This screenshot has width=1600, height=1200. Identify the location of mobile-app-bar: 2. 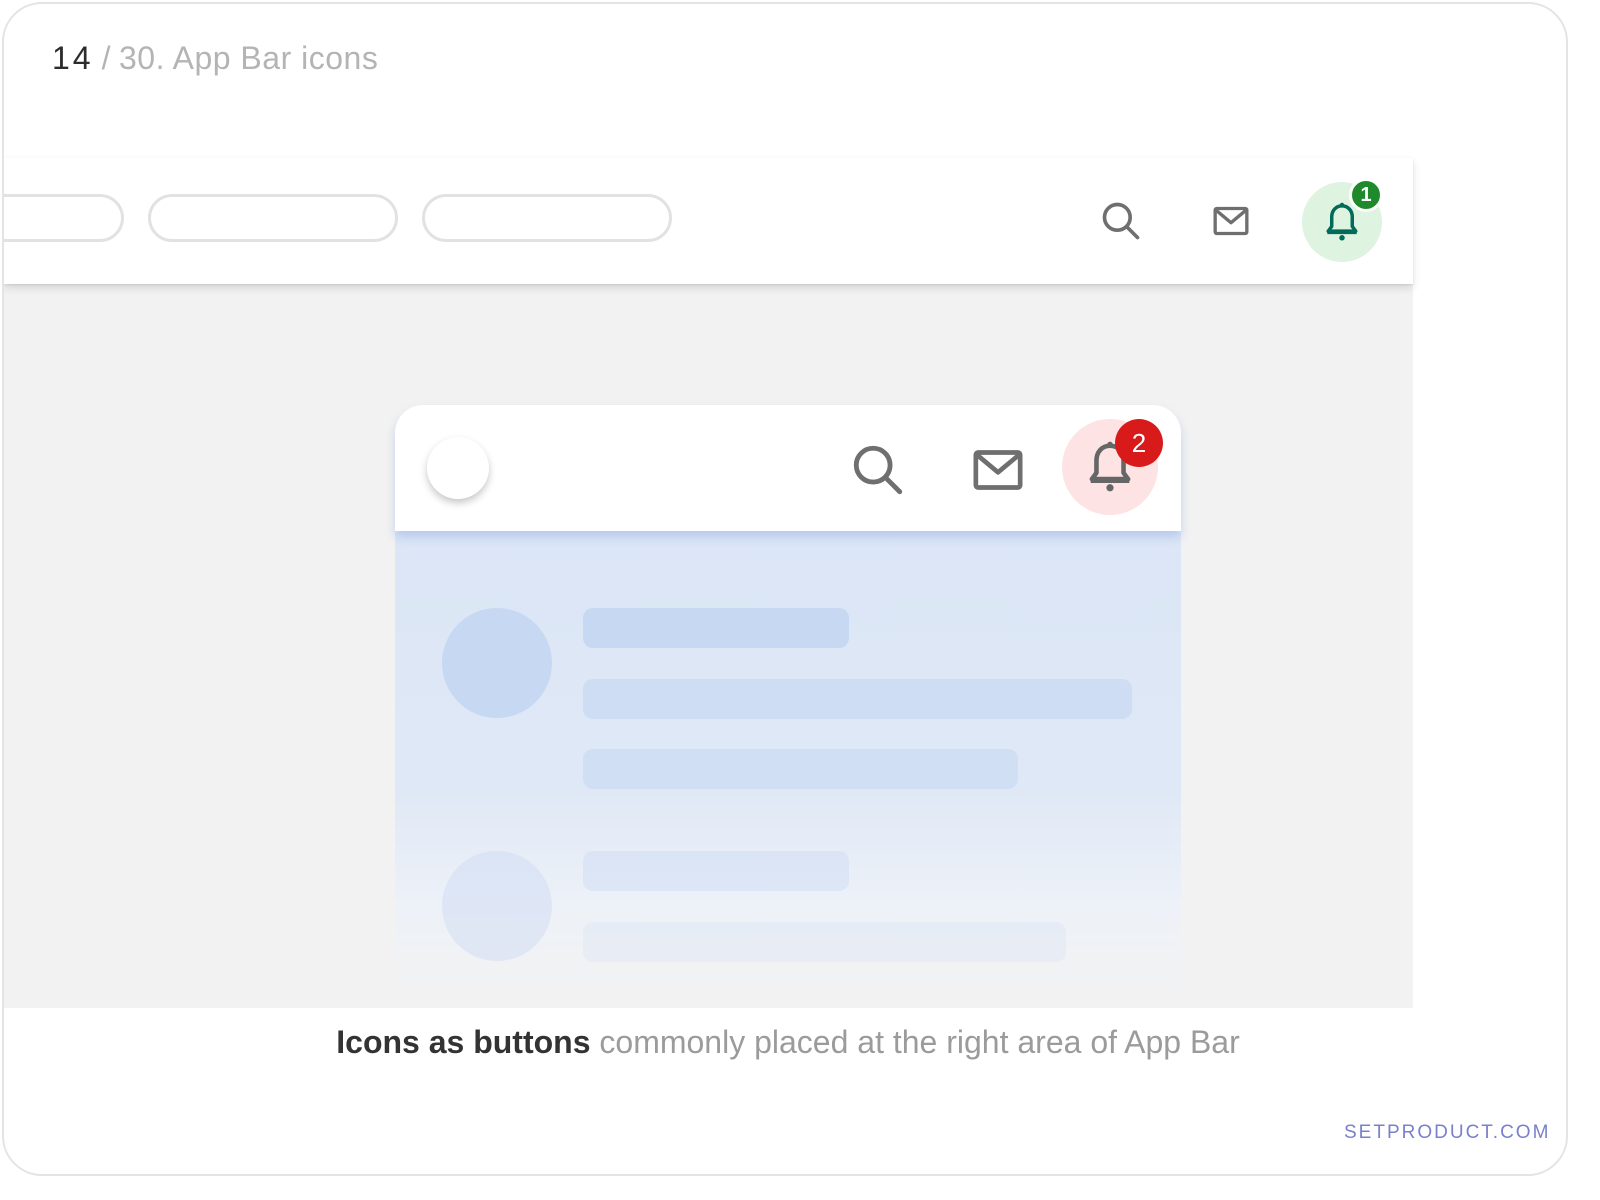
(788, 468).